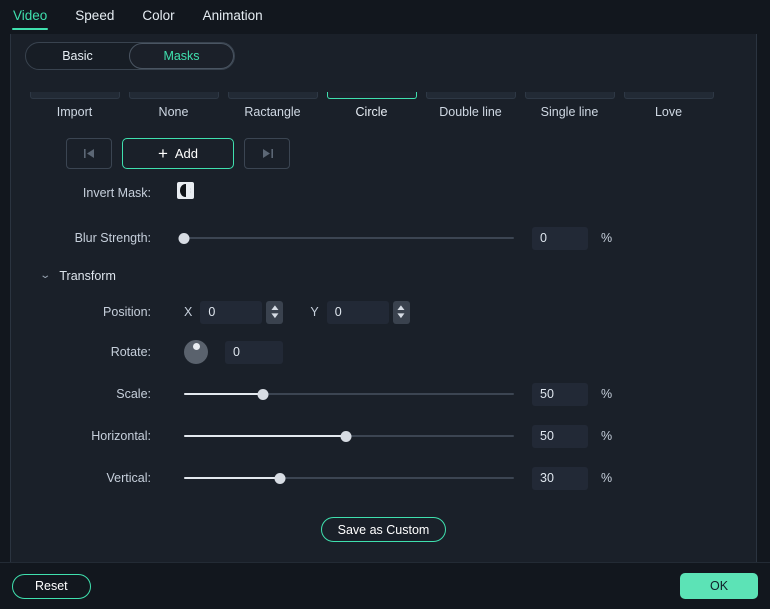 The image size is (770, 609). Describe the element at coordinates (607, 478) in the screenshot. I see `vertical-unit: %` at that location.